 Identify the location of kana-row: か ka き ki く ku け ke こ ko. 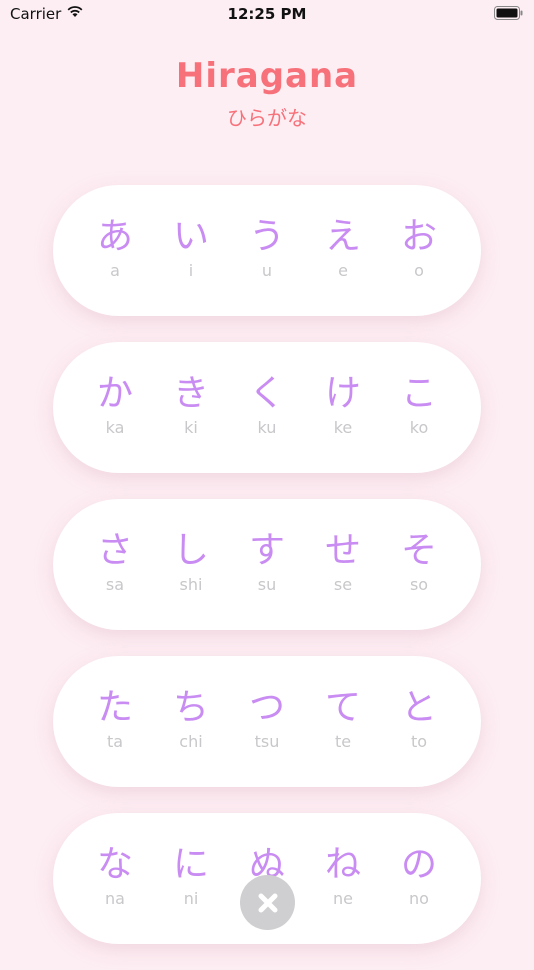
(267, 407).